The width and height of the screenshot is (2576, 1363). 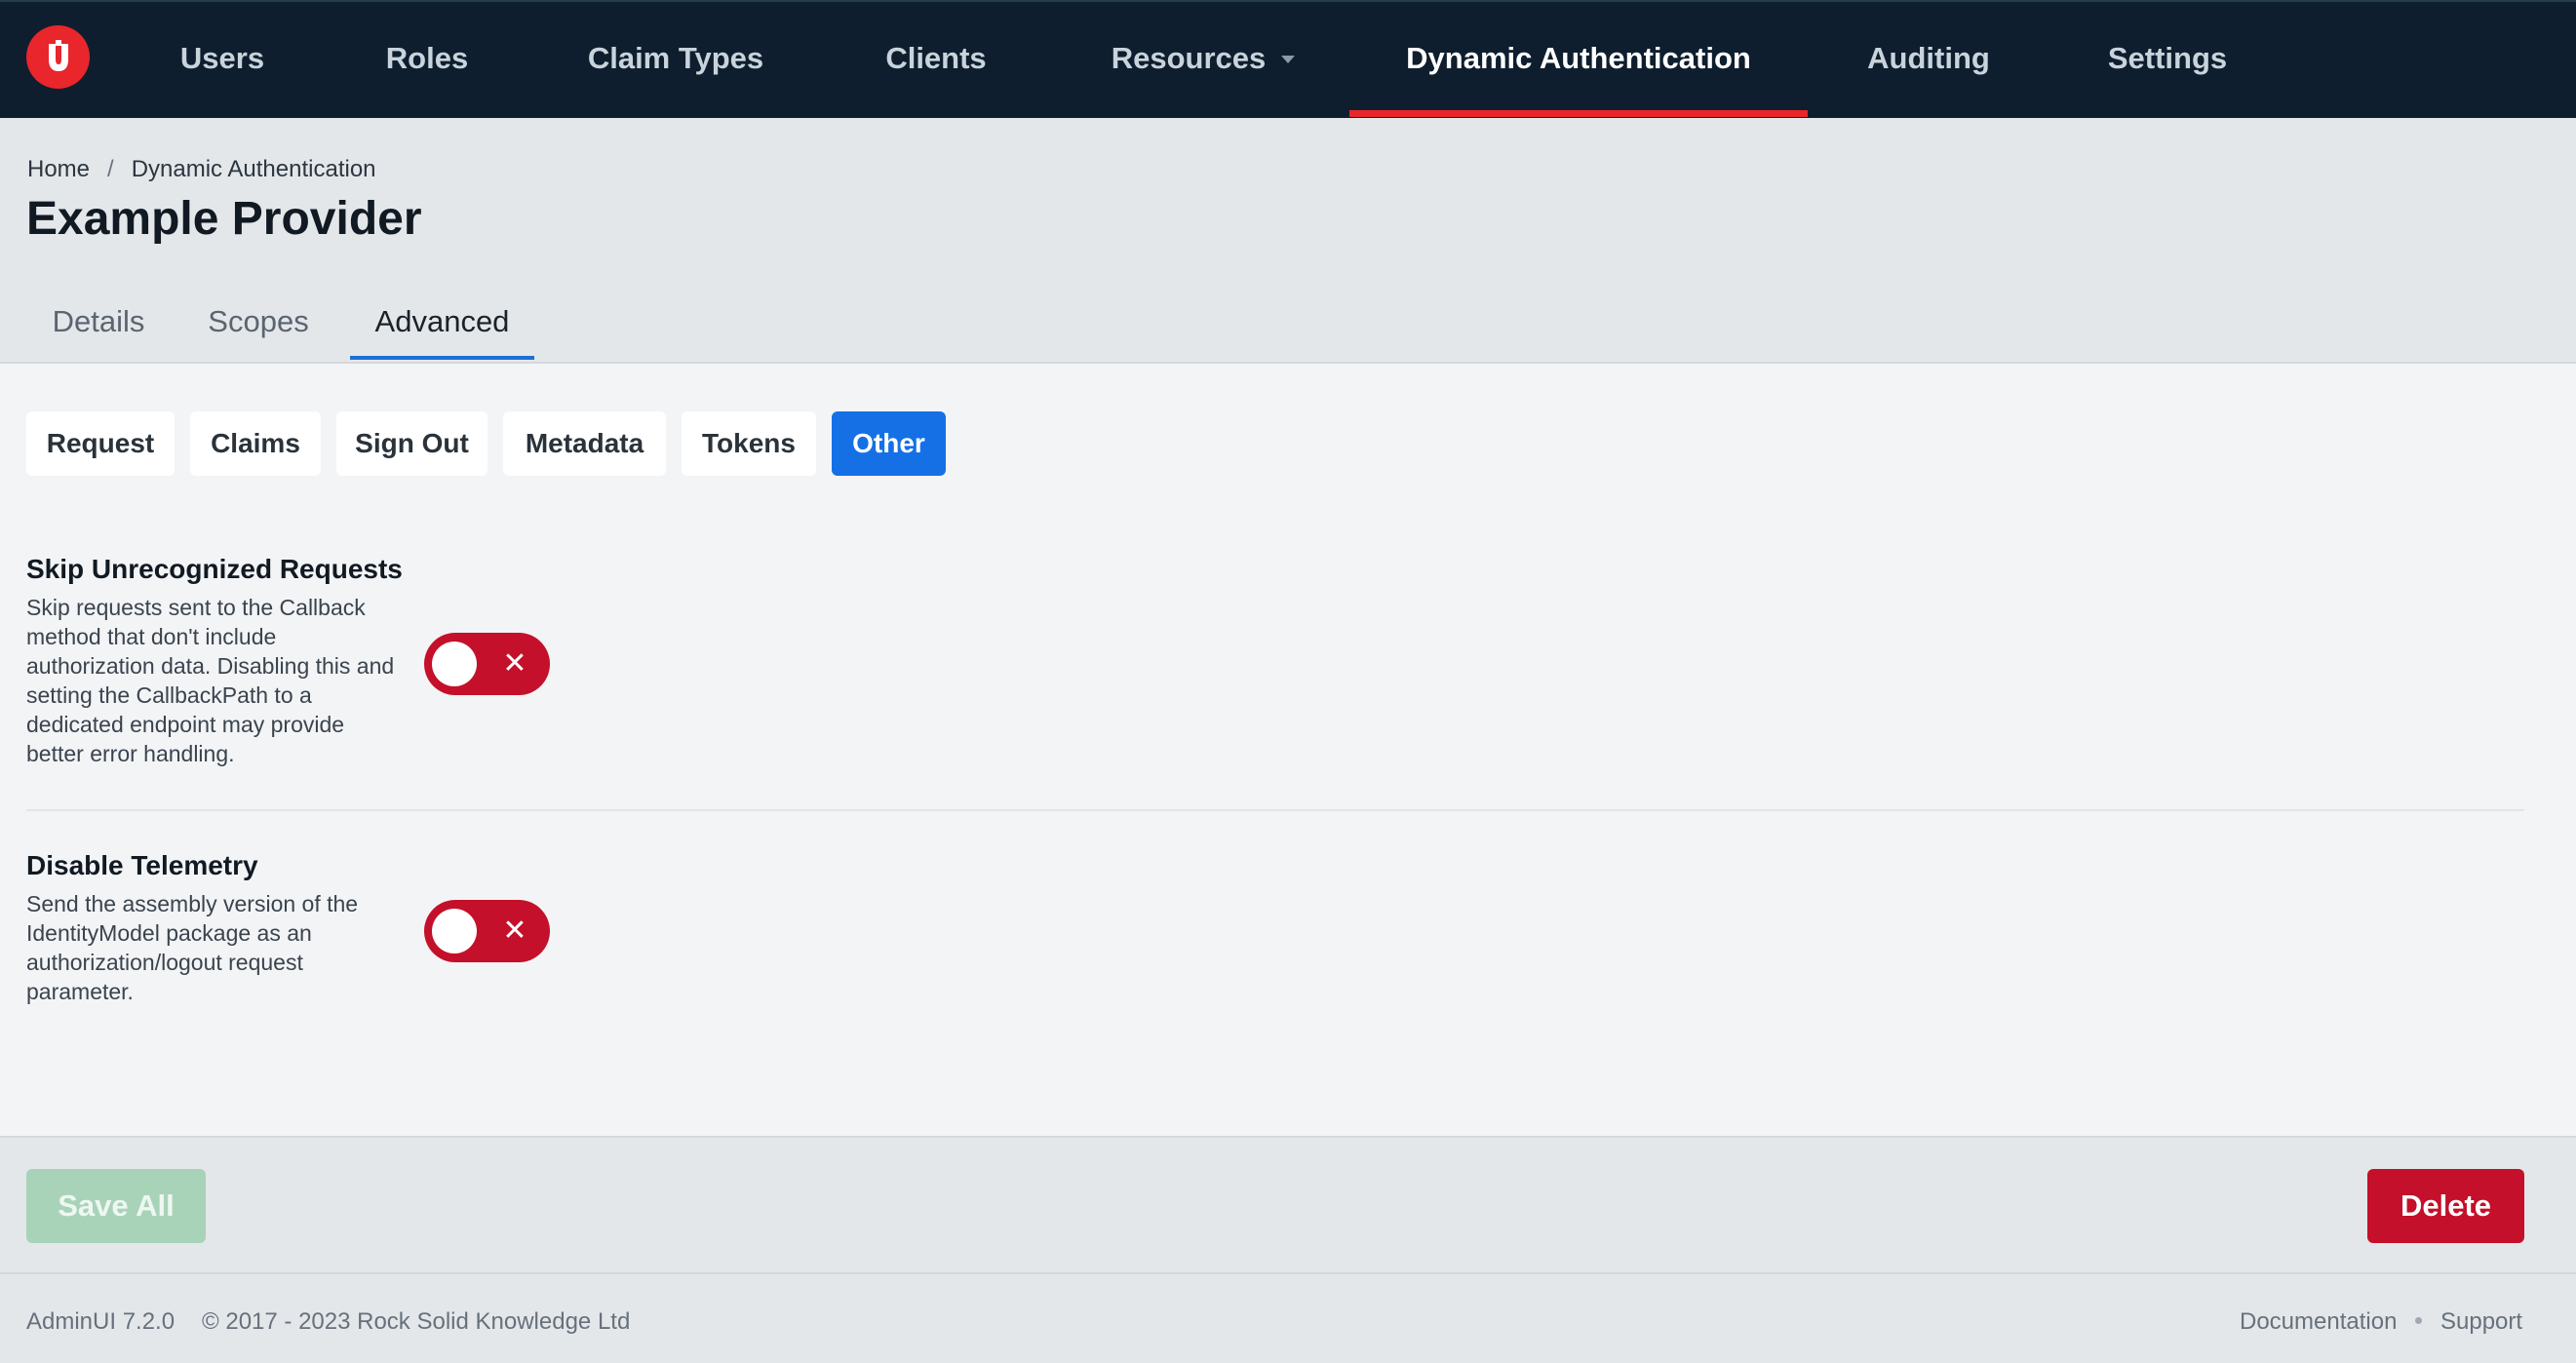 I want to click on nav-item-dynamic-authentication: Dynamic Authentication, so click(x=1578, y=58).